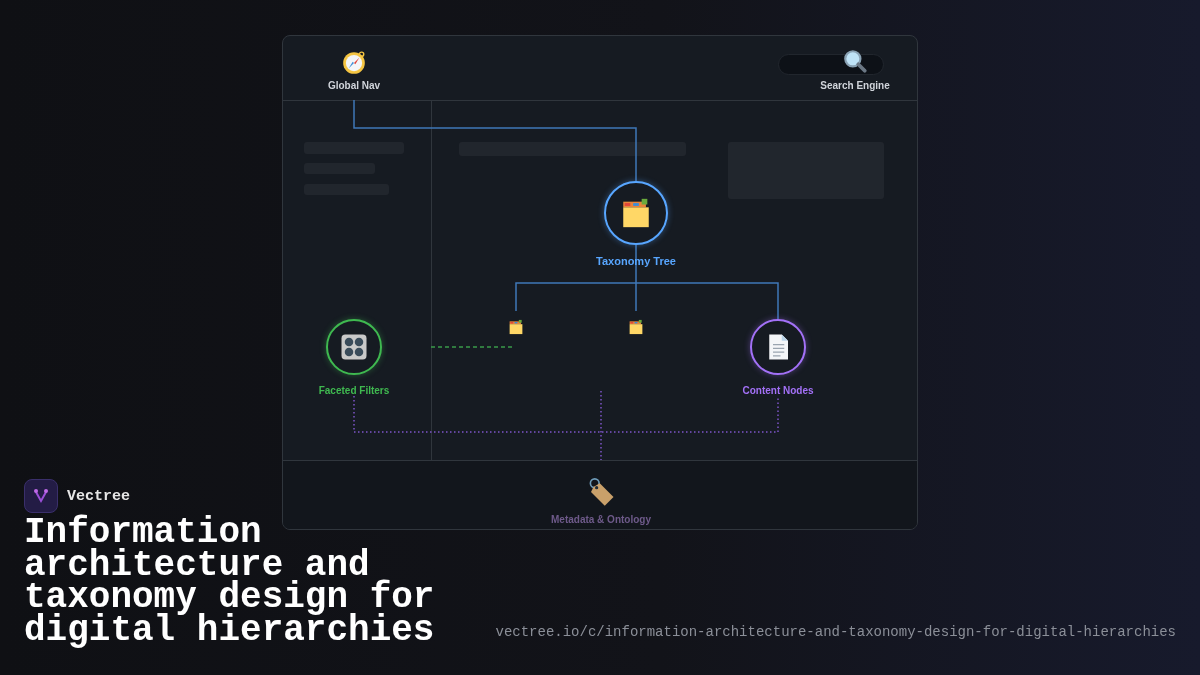 The image size is (1200, 675). What do you see at coordinates (601, 519) in the screenshot?
I see `node-label: Metadata & Ontology` at bounding box center [601, 519].